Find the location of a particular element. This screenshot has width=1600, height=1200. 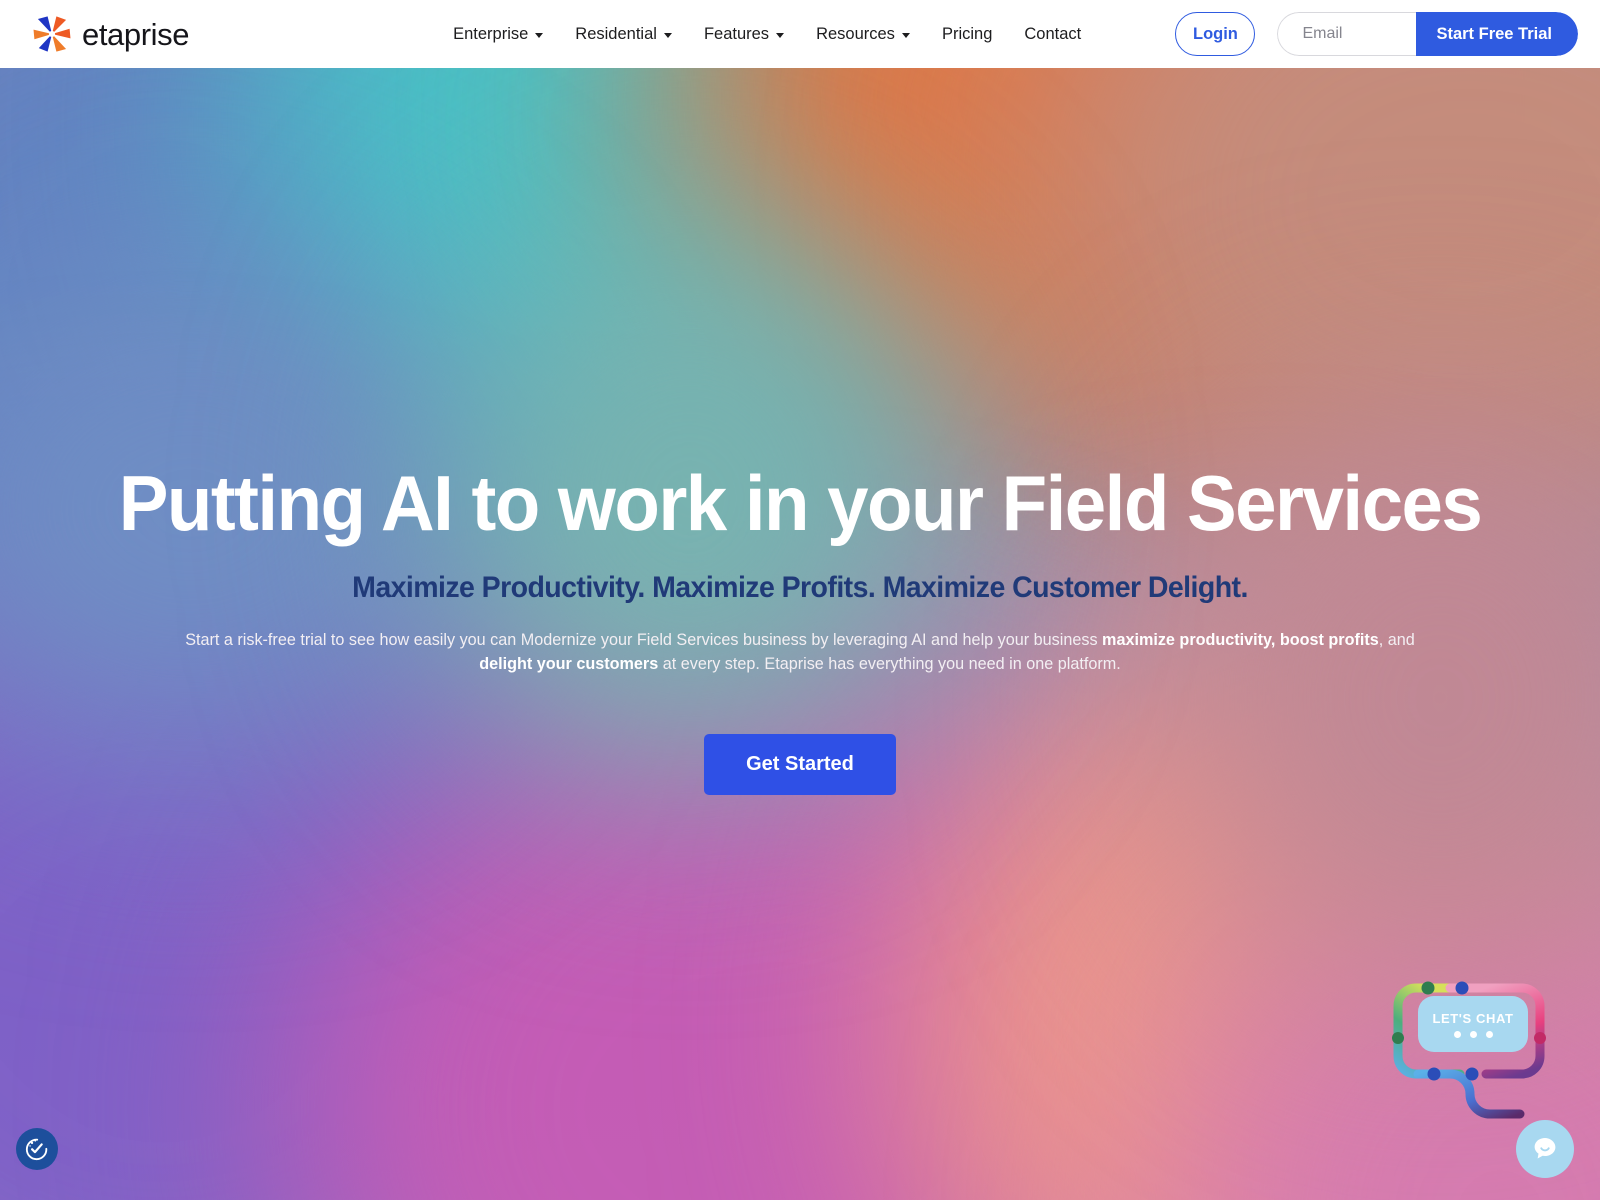

chat-widget: LET'S CHAT is located at coordinates (1490, 1085).